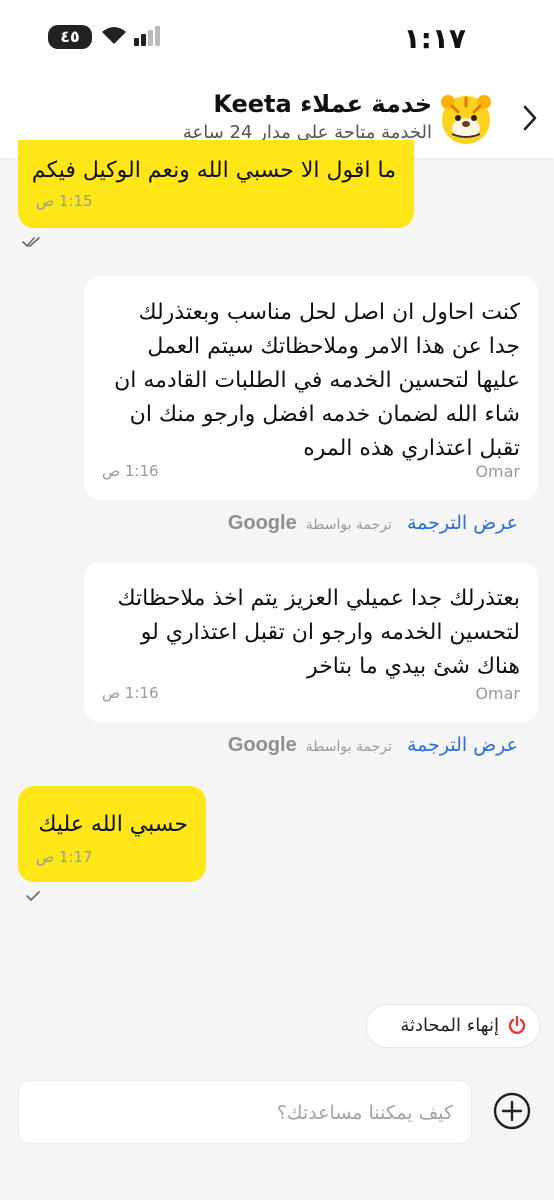 This screenshot has width=554, height=1200. I want to click on message-time: 1:17 ص, so click(64, 857).